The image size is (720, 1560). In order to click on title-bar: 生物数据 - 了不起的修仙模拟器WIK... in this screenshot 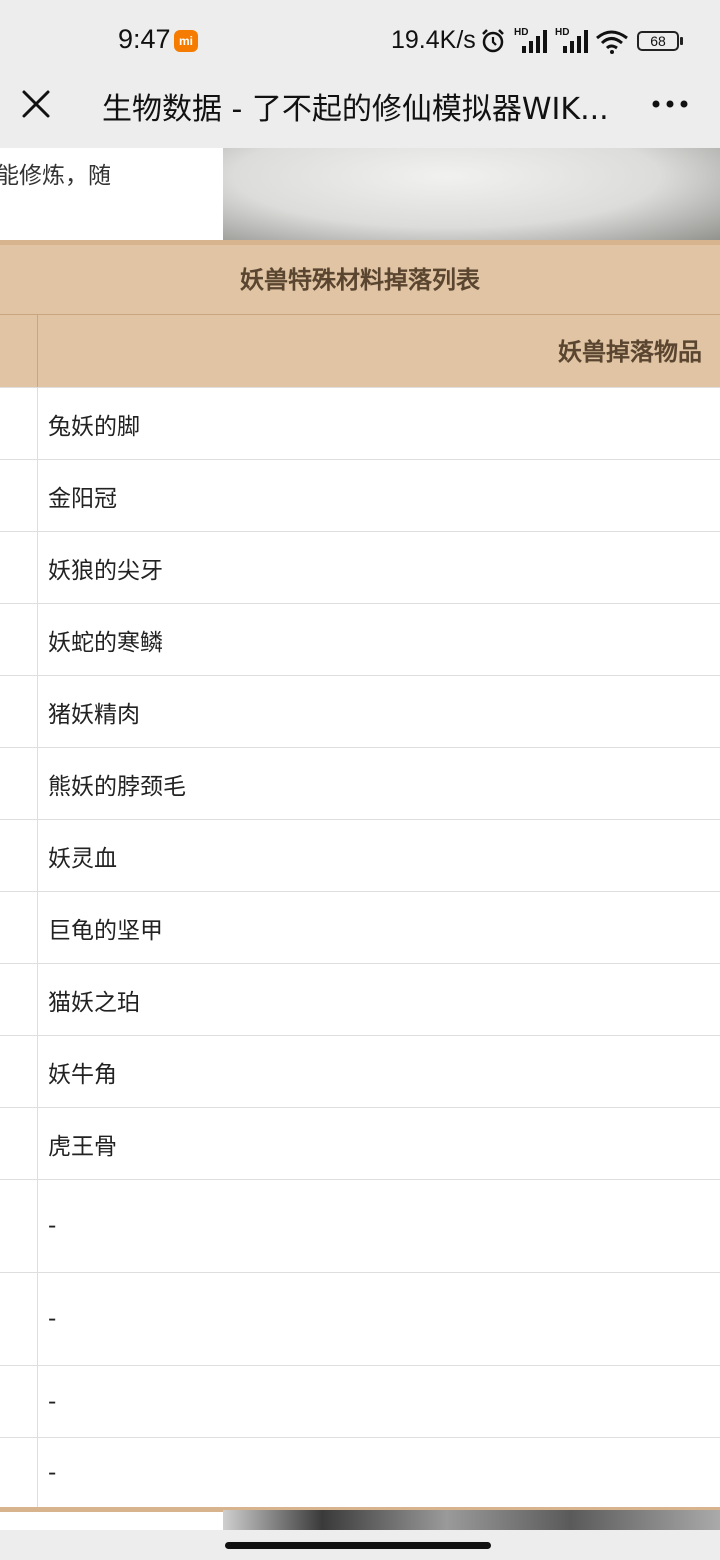, I will do `click(360, 115)`.